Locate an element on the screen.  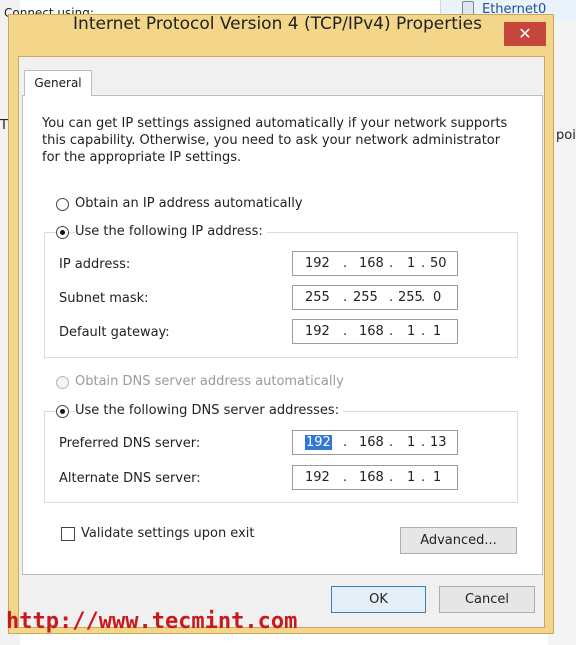
octet: 50 is located at coordinates (438, 263).